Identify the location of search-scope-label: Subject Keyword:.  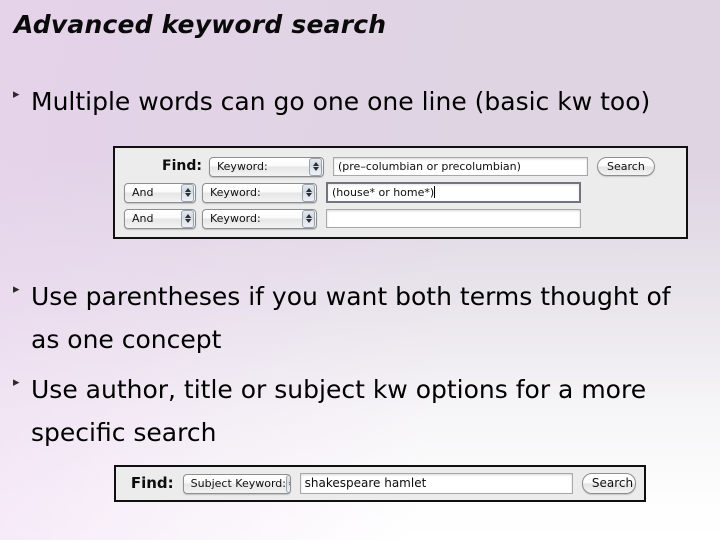
(238, 483).